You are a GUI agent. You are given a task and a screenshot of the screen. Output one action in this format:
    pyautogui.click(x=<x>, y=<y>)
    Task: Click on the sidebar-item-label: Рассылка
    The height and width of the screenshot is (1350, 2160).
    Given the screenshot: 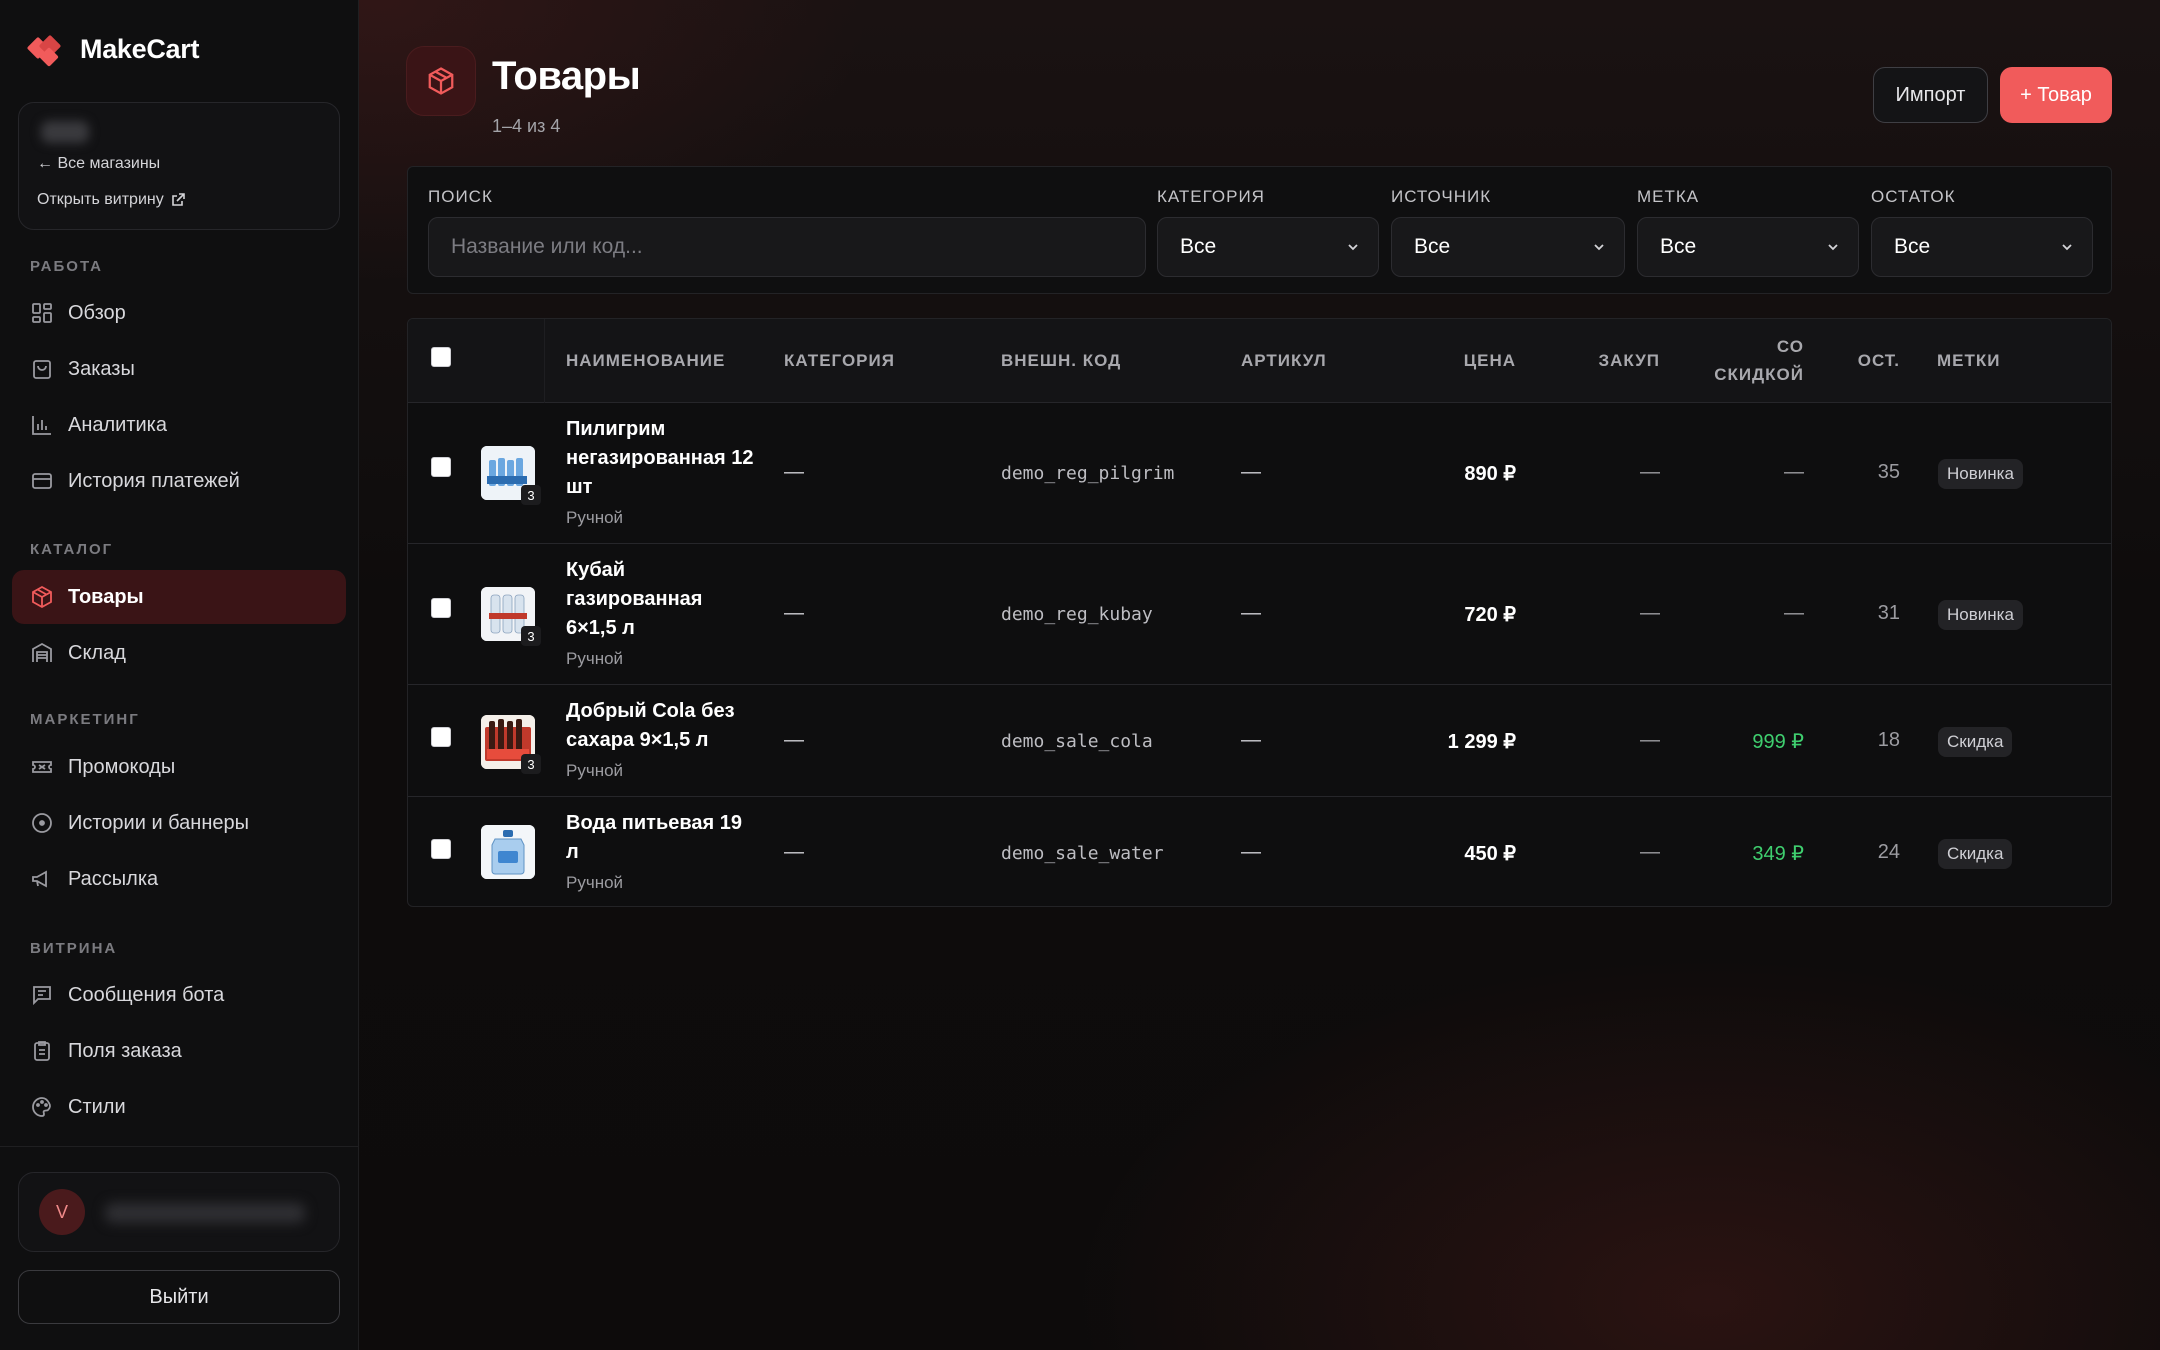 What is the action you would take?
    pyautogui.click(x=113, y=878)
    